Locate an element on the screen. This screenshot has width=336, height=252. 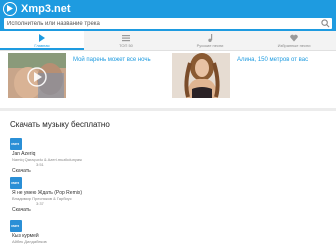
list-icon is located at coordinates (126, 38).